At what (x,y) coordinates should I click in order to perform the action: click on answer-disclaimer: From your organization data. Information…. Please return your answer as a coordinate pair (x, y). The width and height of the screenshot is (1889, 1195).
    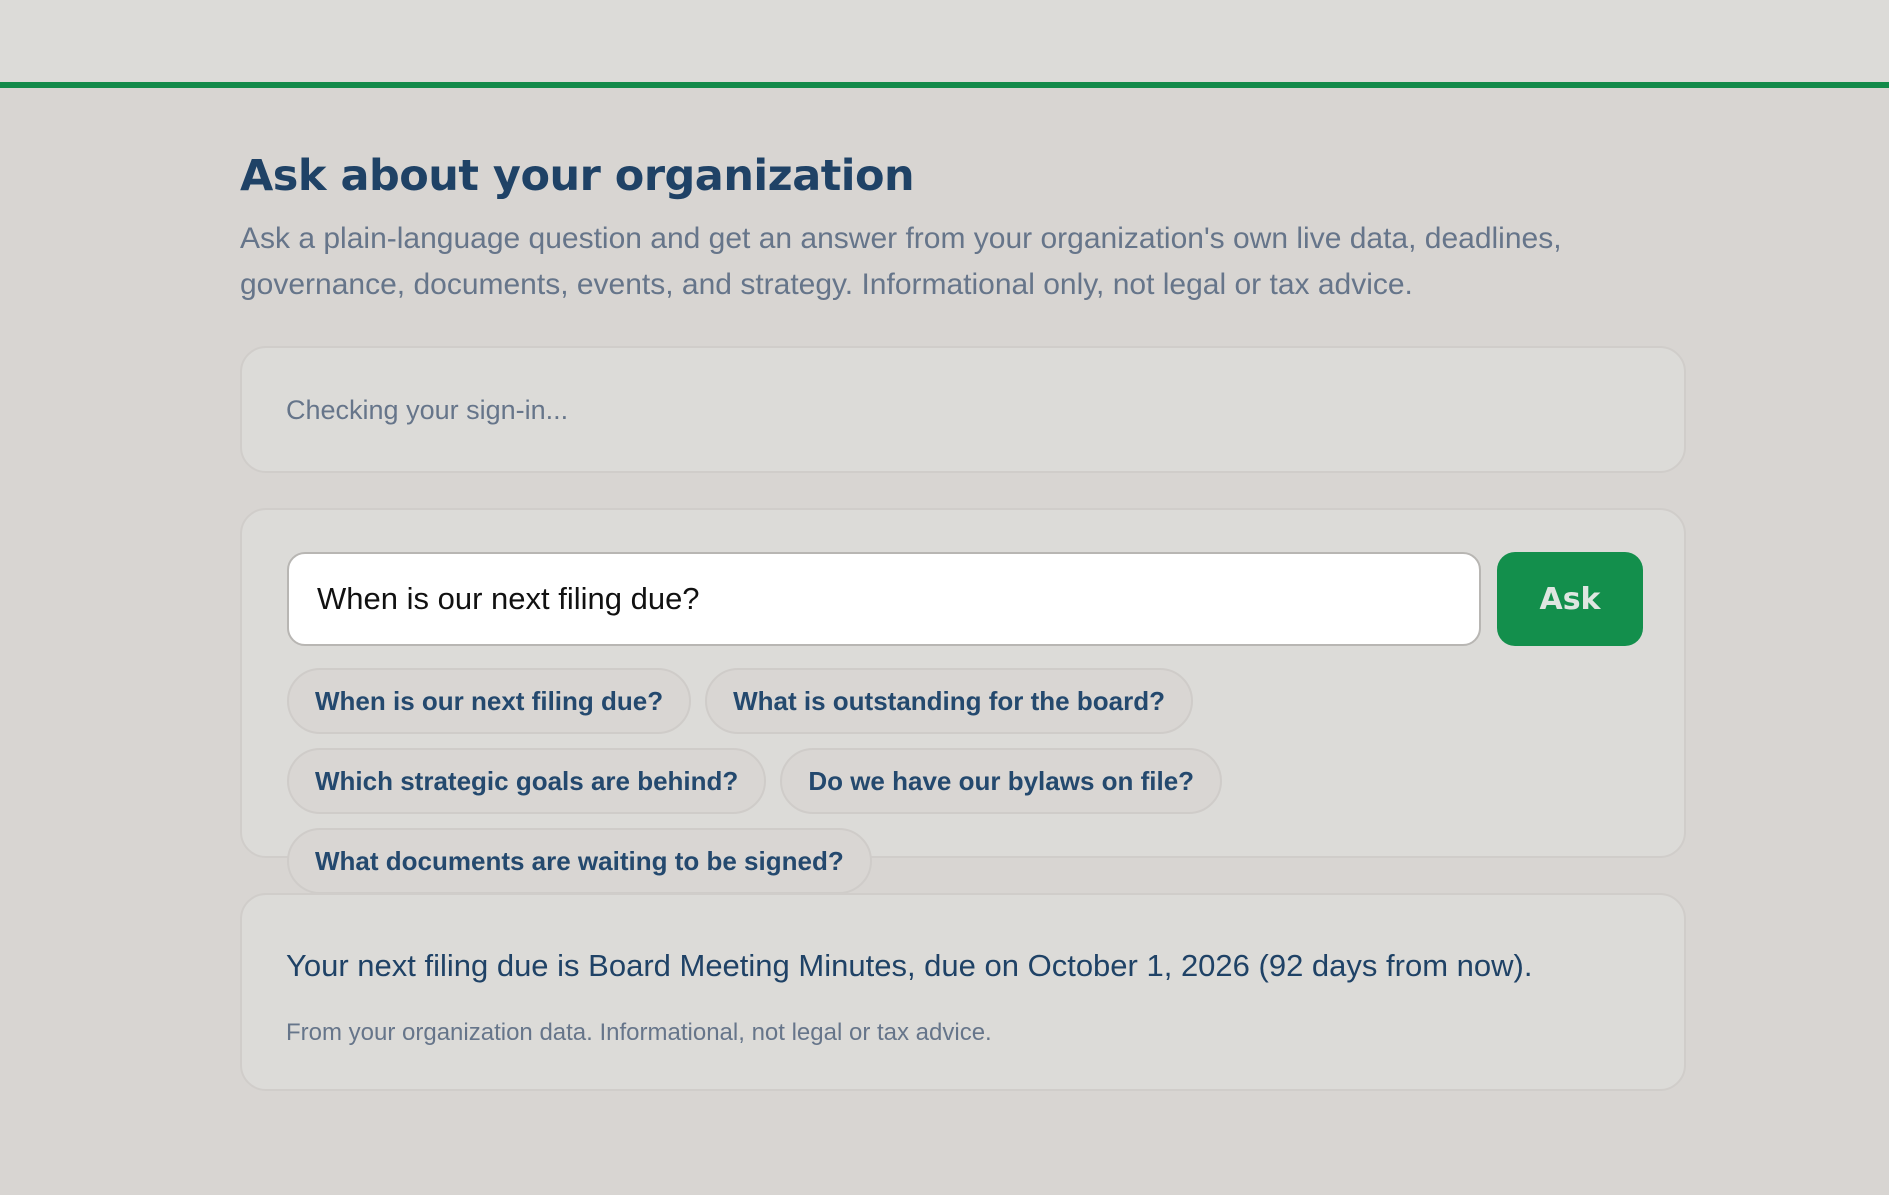
    Looking at the image, I should click on (639, 1032).